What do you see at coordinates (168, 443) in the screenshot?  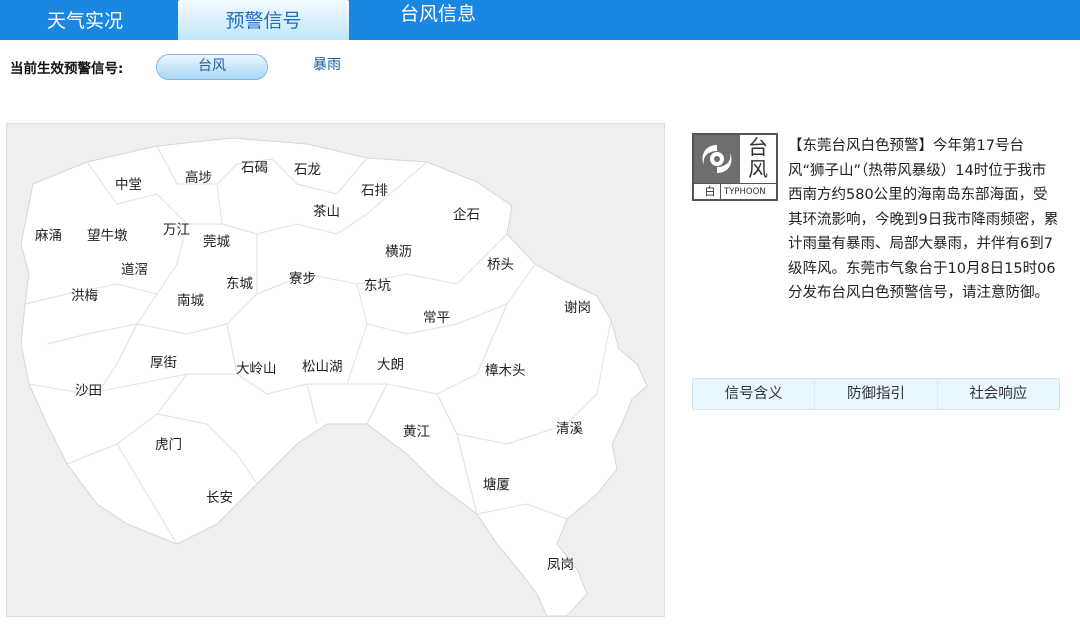 I see `map-place-humen: 虎门` at bounding box center [168, 443].